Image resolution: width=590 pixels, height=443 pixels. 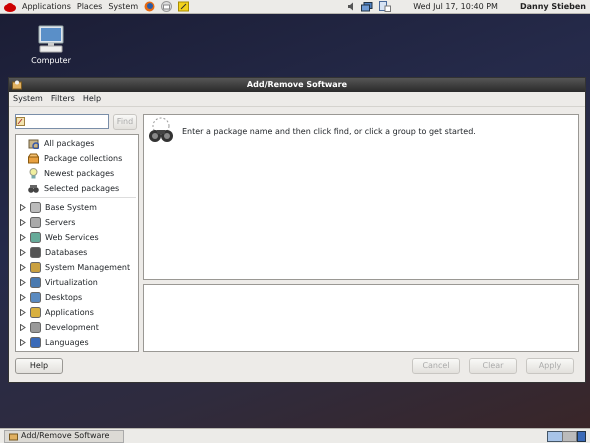 What do you see at coordinates (562, 436) in the screenshot?
I see `workspace-icon` at bounding box center [562, 436].